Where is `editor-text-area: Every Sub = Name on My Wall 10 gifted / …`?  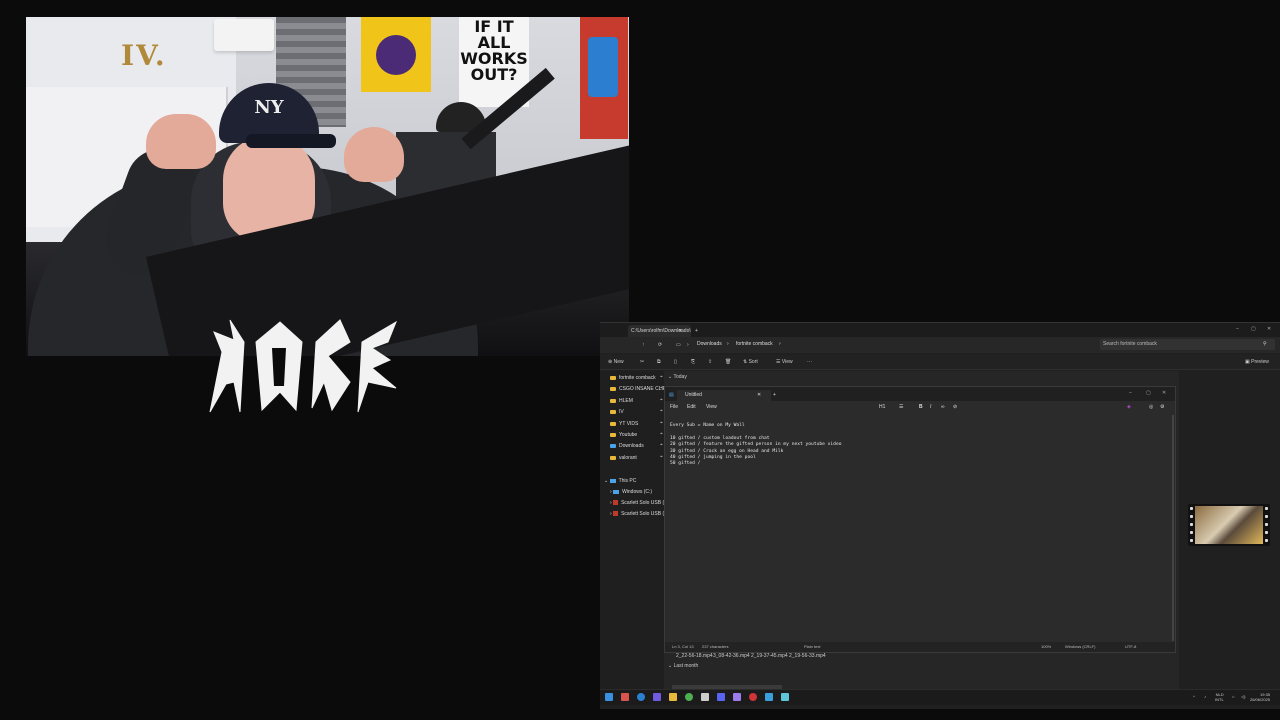
editor-text-area: Every Sub = Name on My Wall 10 gifted / … is located at coordinates (920, 445).